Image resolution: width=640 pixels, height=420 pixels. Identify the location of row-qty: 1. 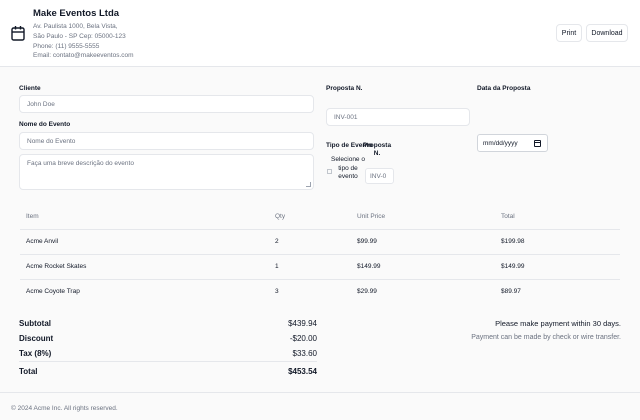
(277, 266).